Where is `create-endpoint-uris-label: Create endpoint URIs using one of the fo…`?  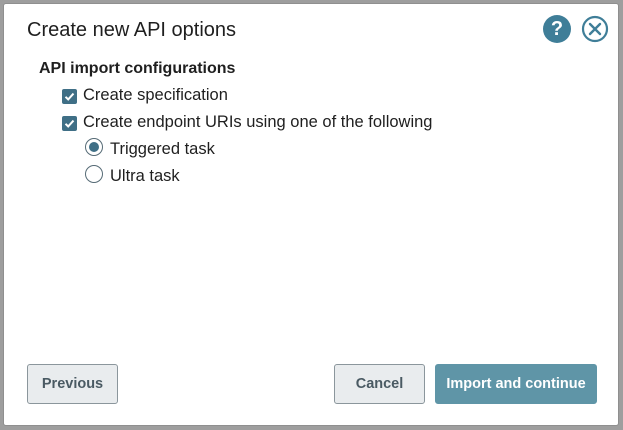 create-endpoint-uris-label: Create endpoint URIs using one of the fo… is located at coordinates (257, 122).